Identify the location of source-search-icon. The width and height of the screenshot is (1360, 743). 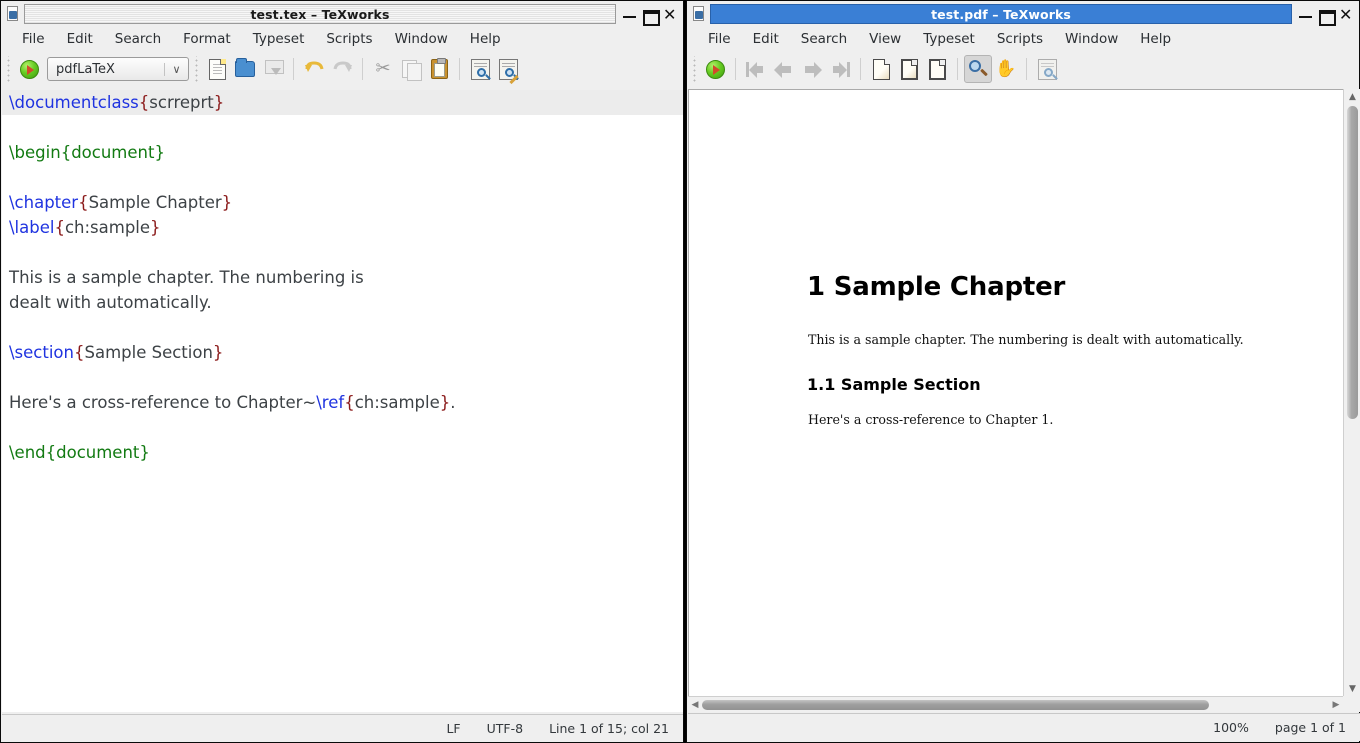
(1047, 69).